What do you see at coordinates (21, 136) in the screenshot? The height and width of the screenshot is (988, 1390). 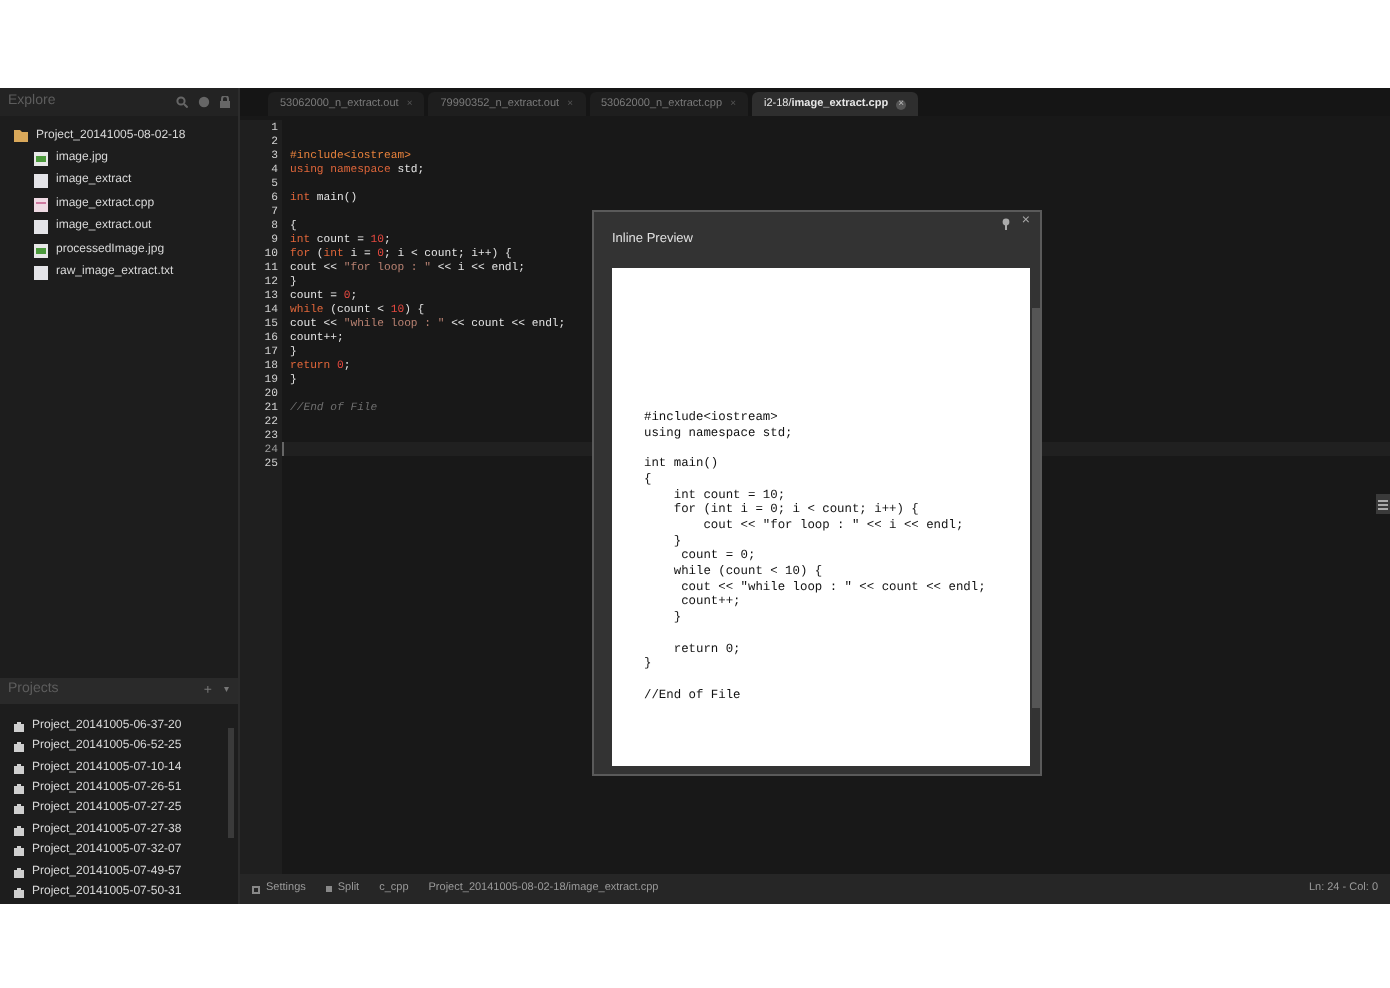 I see `folder-icon` at bounding box center [21, 136].